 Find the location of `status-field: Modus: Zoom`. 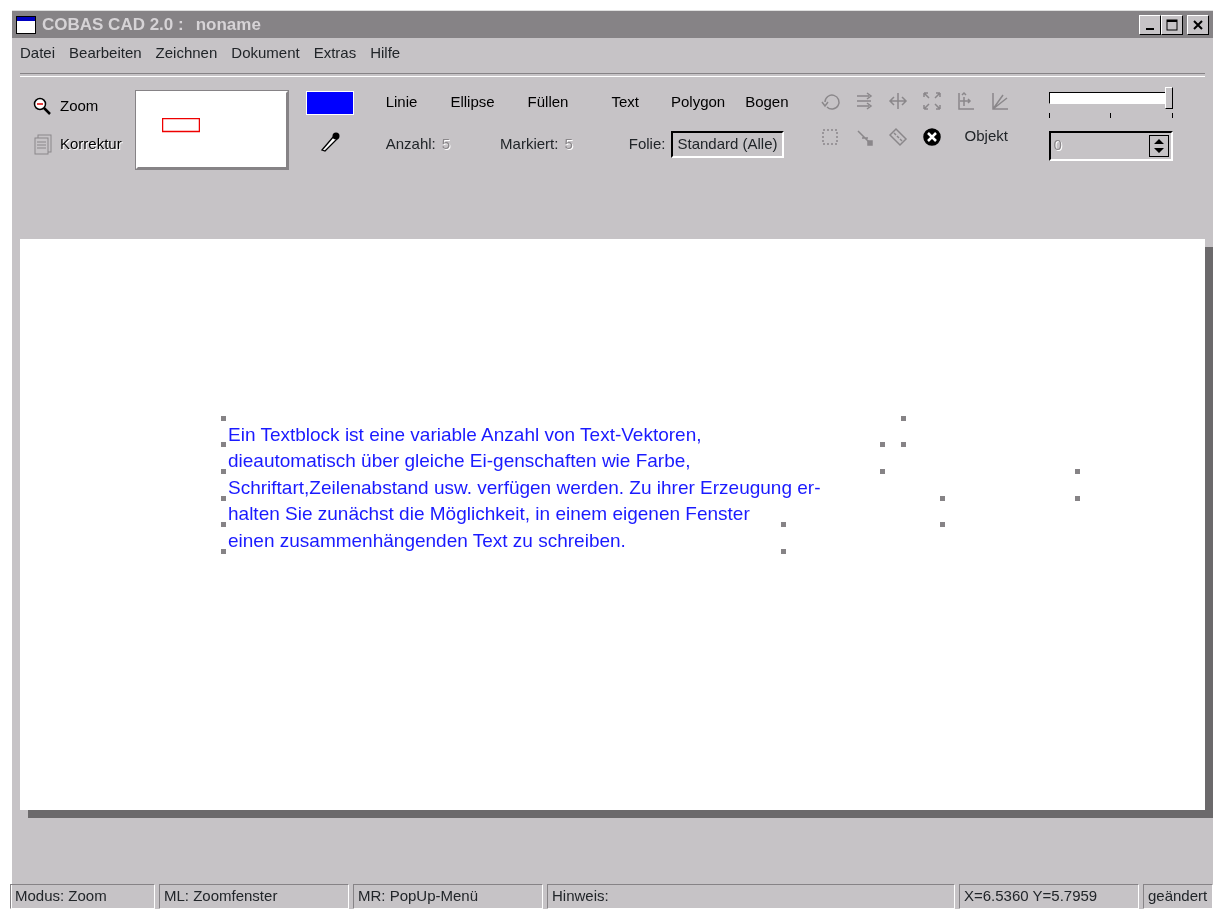

status-field: Modus: Zoom is located at coordinates (82, 896).